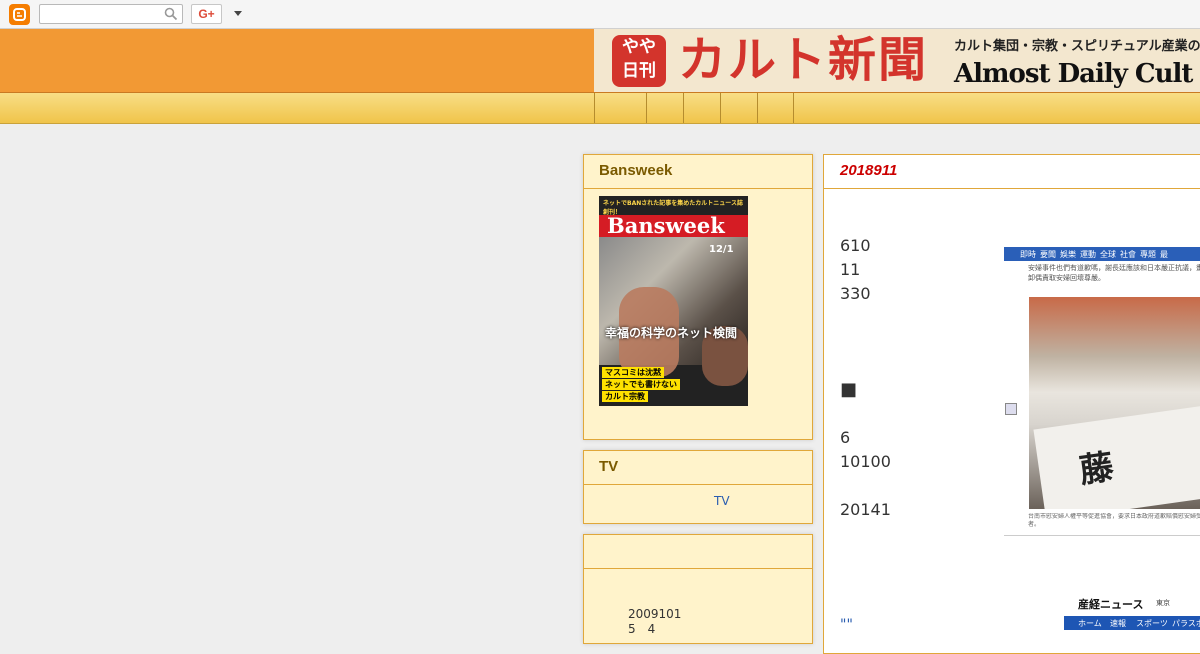 Image resolution: width=1200 pixels, height=654 pixels. I want to click on nav-tabs, so click(694, 108).